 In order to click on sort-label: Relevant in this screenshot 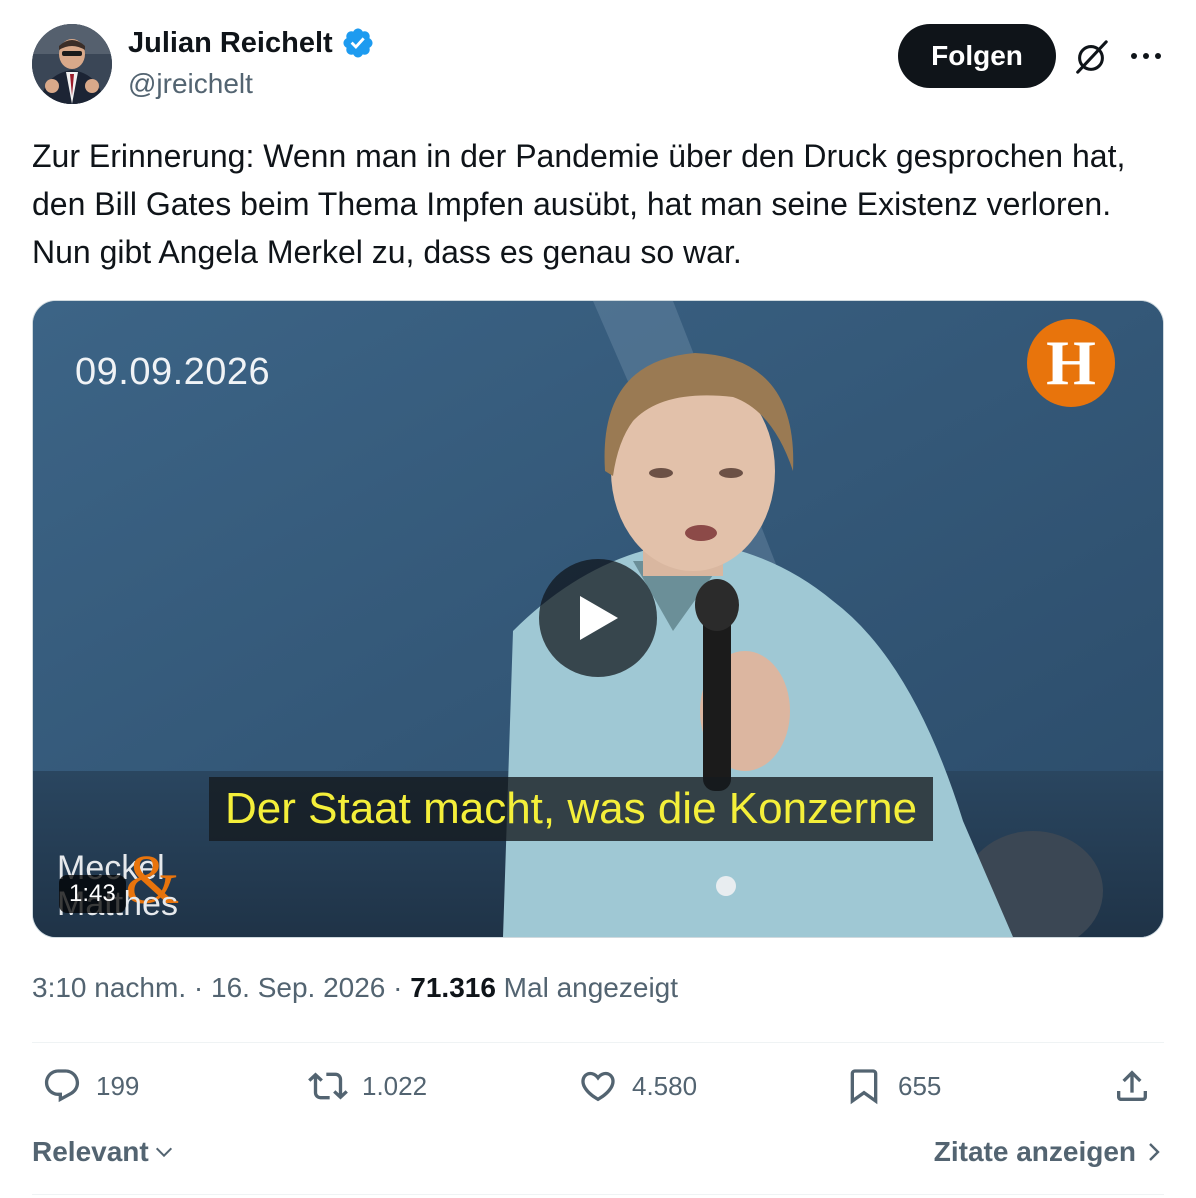, I will do `click(90, 1151)`.